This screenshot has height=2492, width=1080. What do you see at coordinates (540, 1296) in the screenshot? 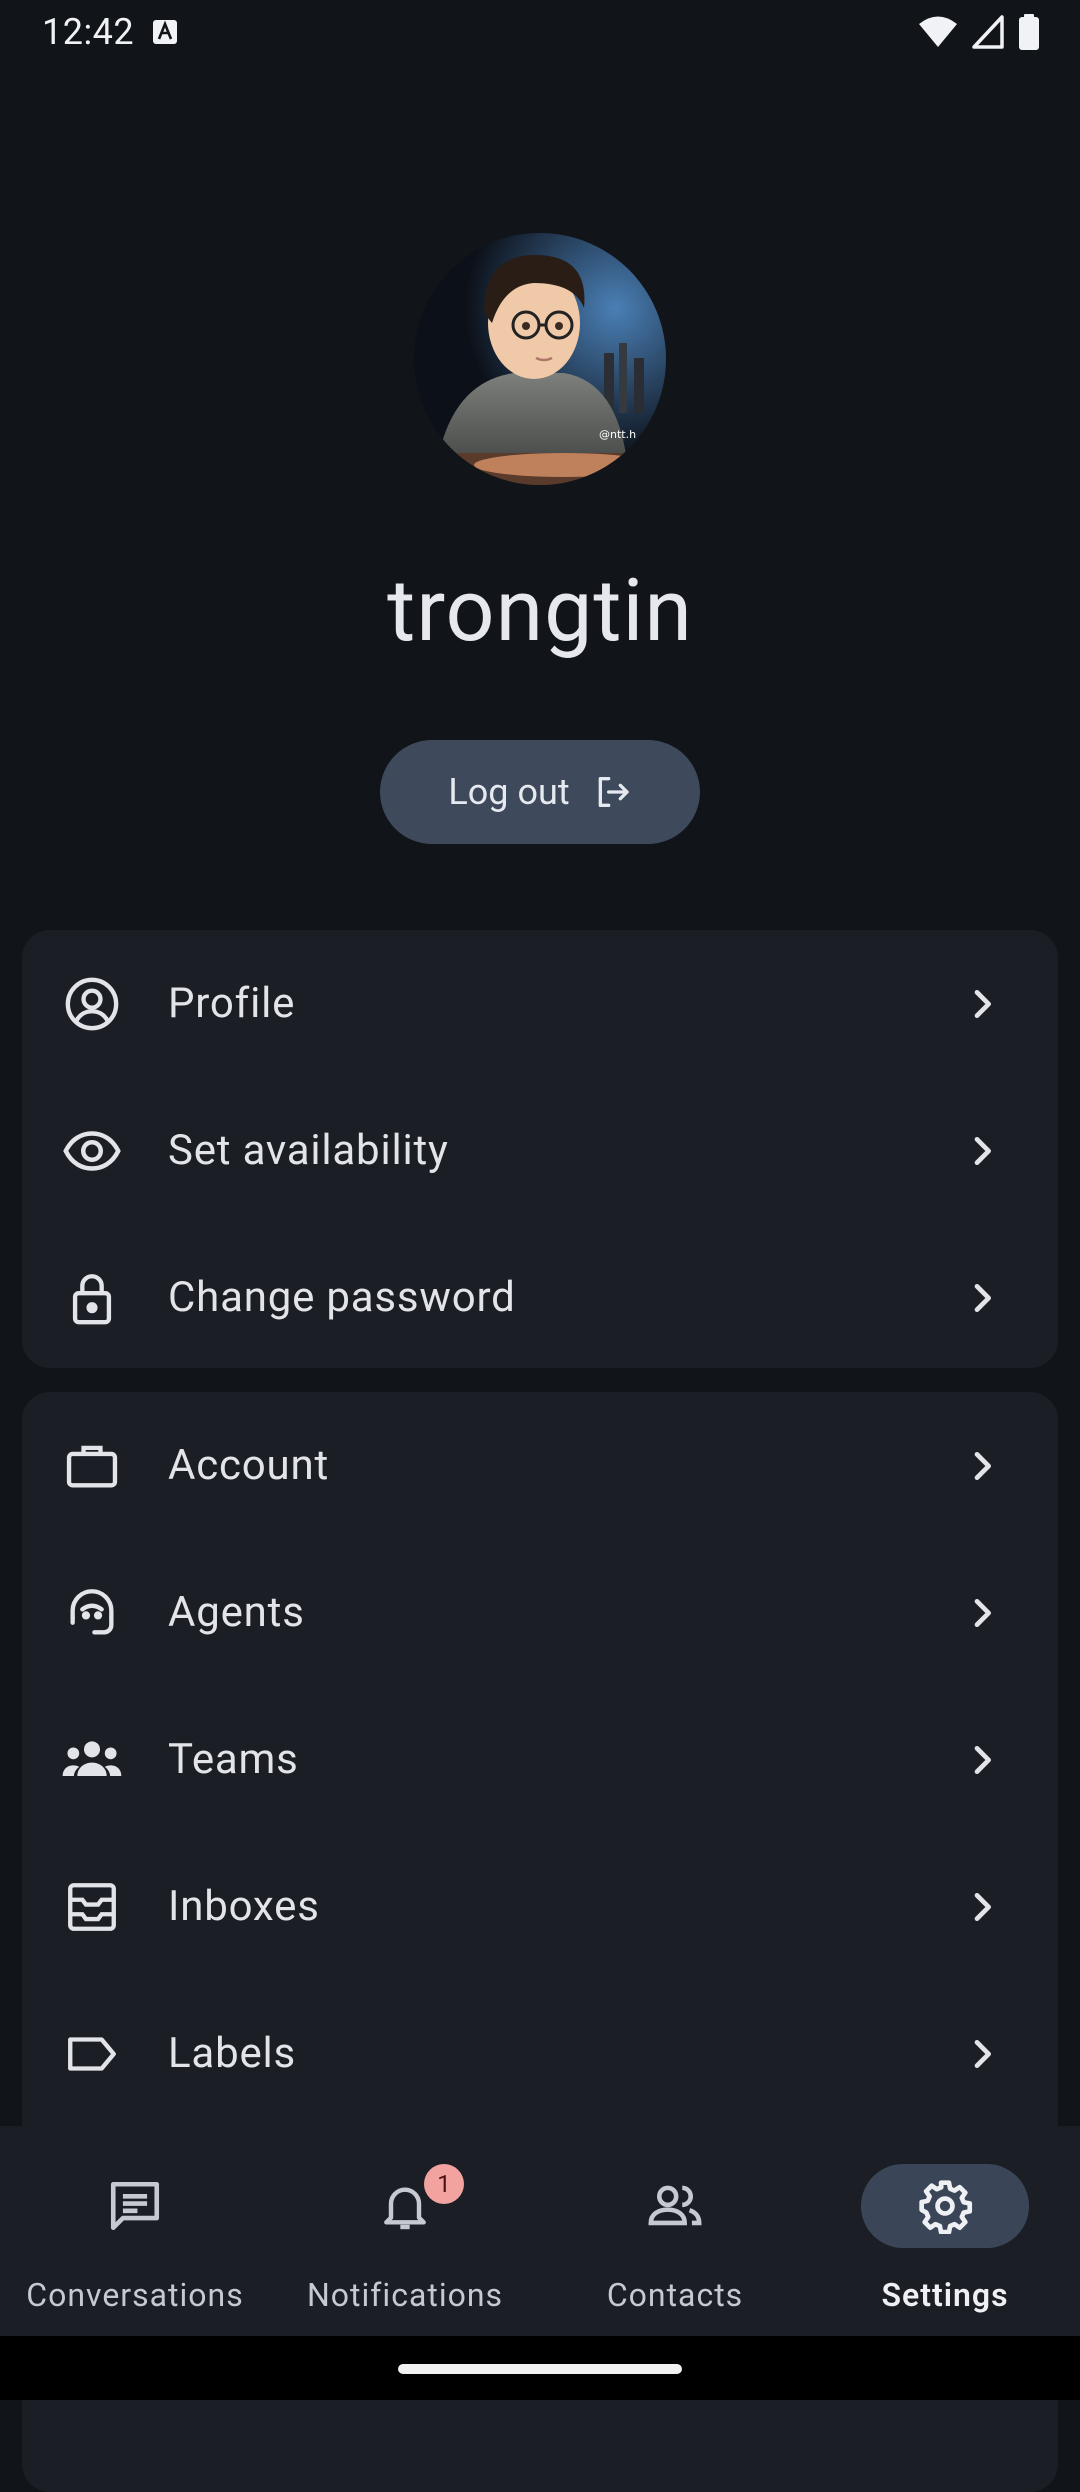
I see `settings-item-change-password: Change password` at bounding box center [540, 1296].